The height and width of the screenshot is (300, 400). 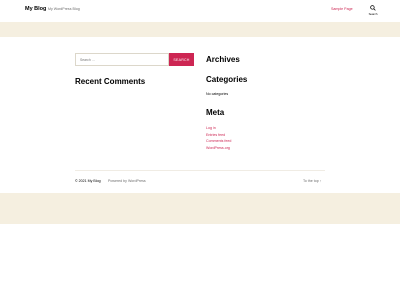 I want to click on search-form: SEARCH, so click(x=134, y=59).